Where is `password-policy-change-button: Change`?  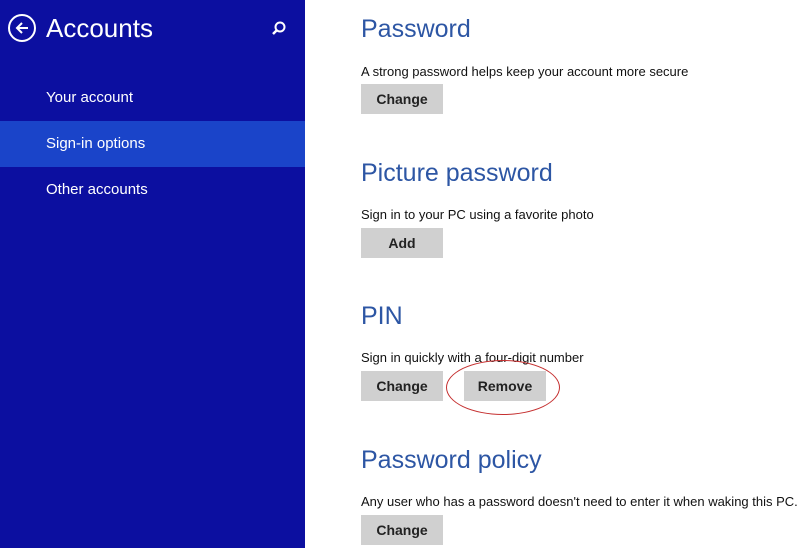 password-policy-change-button: Change is located at coordinates (402, 530).